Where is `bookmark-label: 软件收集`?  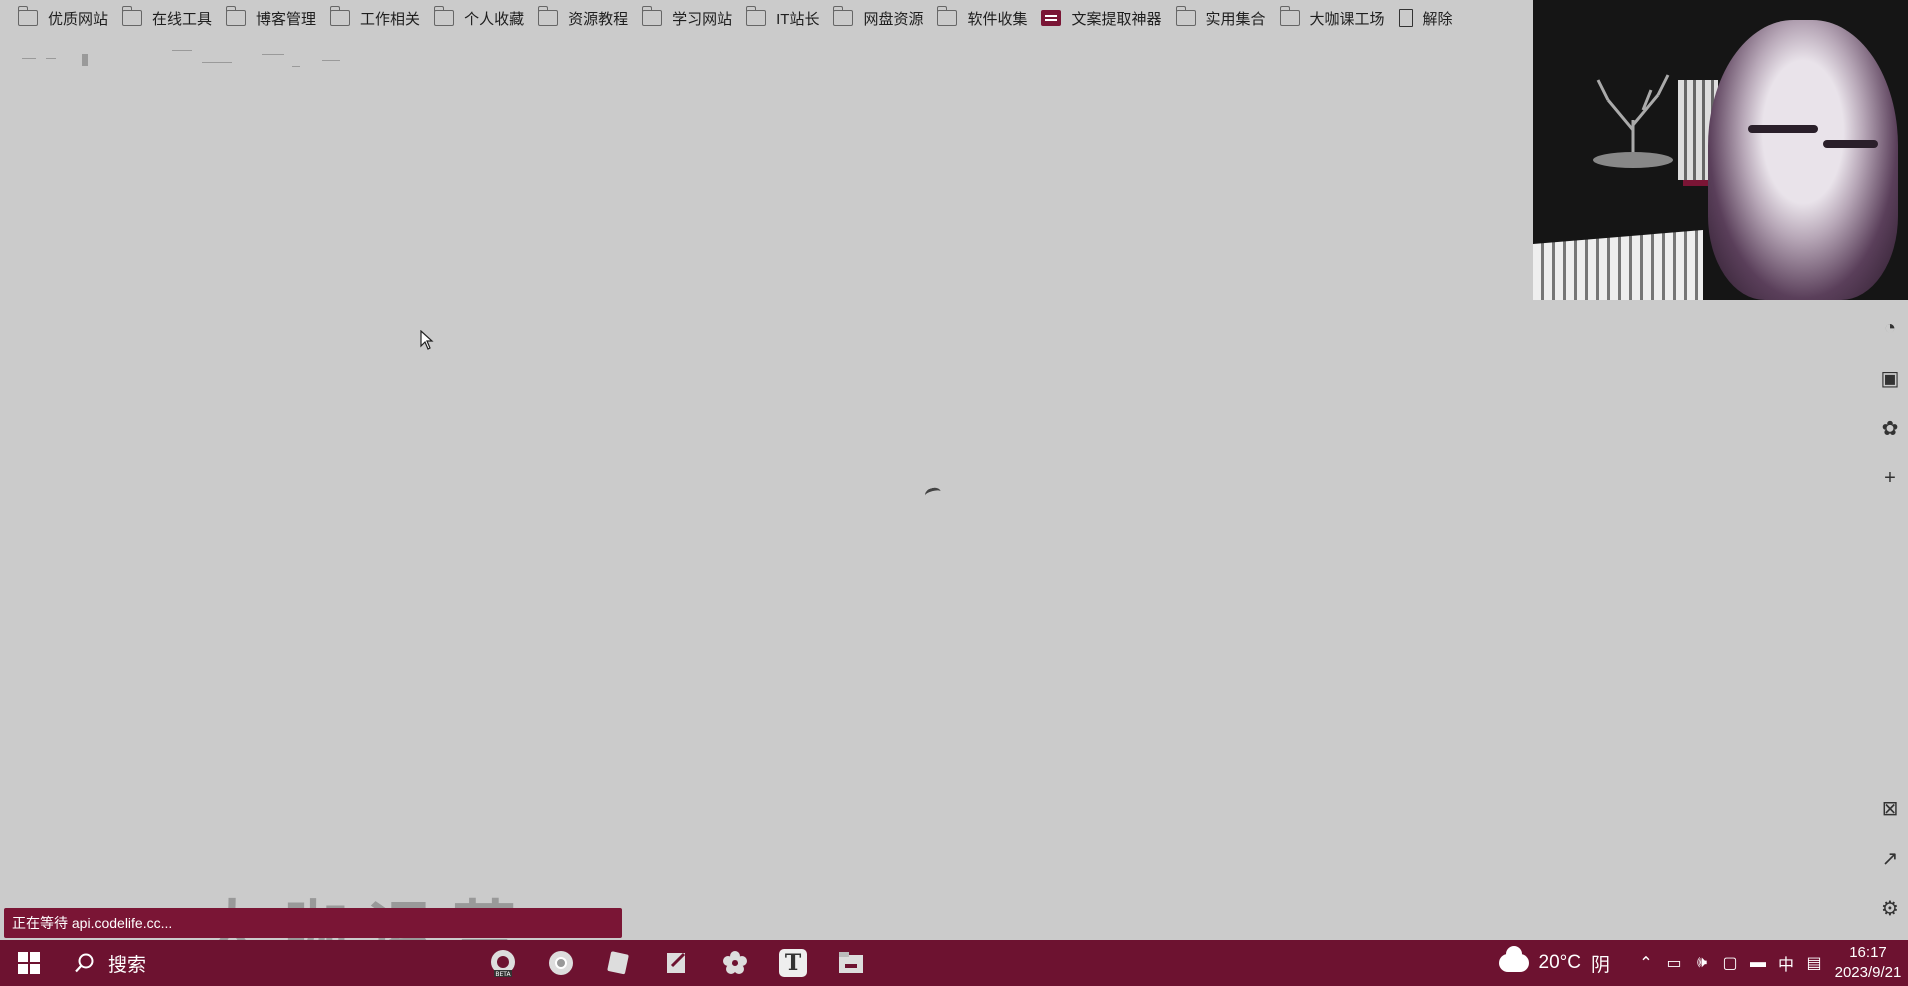
bookmark-label: 软件收集 is located at coordinates (997, 19).